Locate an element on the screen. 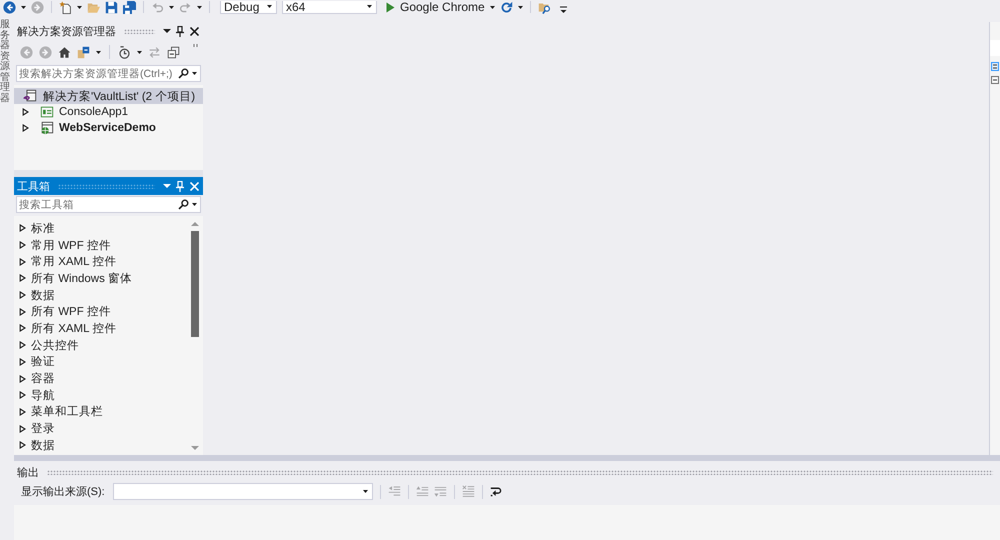 The height and width of the screenshot is (540, 1000). toolbox-group: 所有 WPF 控件 is located at coordinates (102, 311).